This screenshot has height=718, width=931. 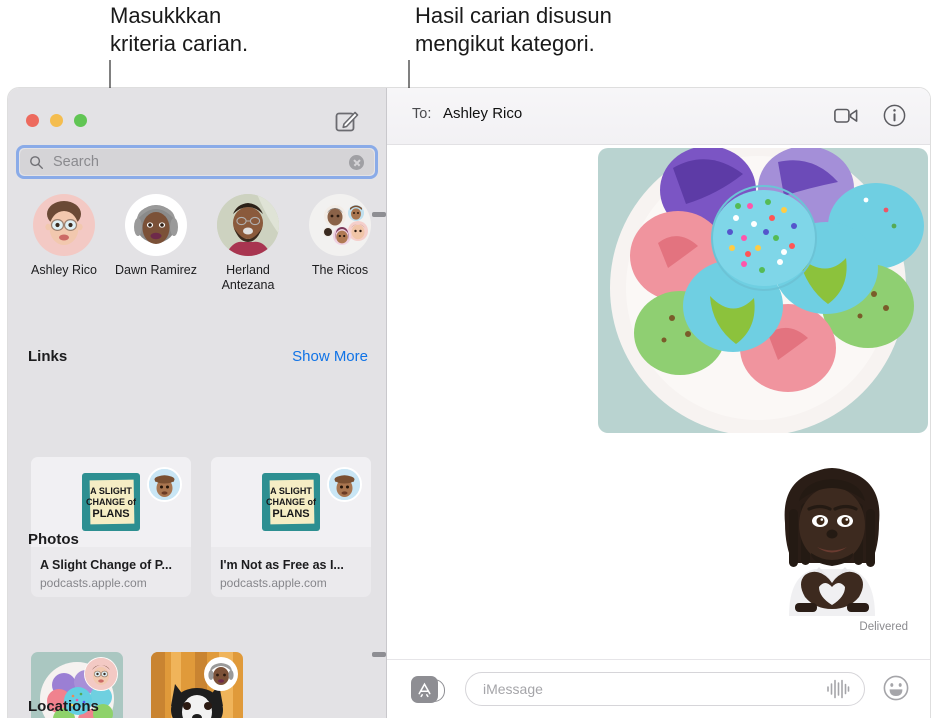 I want to click on section-title-links: Links, so click(x=48, y=356).